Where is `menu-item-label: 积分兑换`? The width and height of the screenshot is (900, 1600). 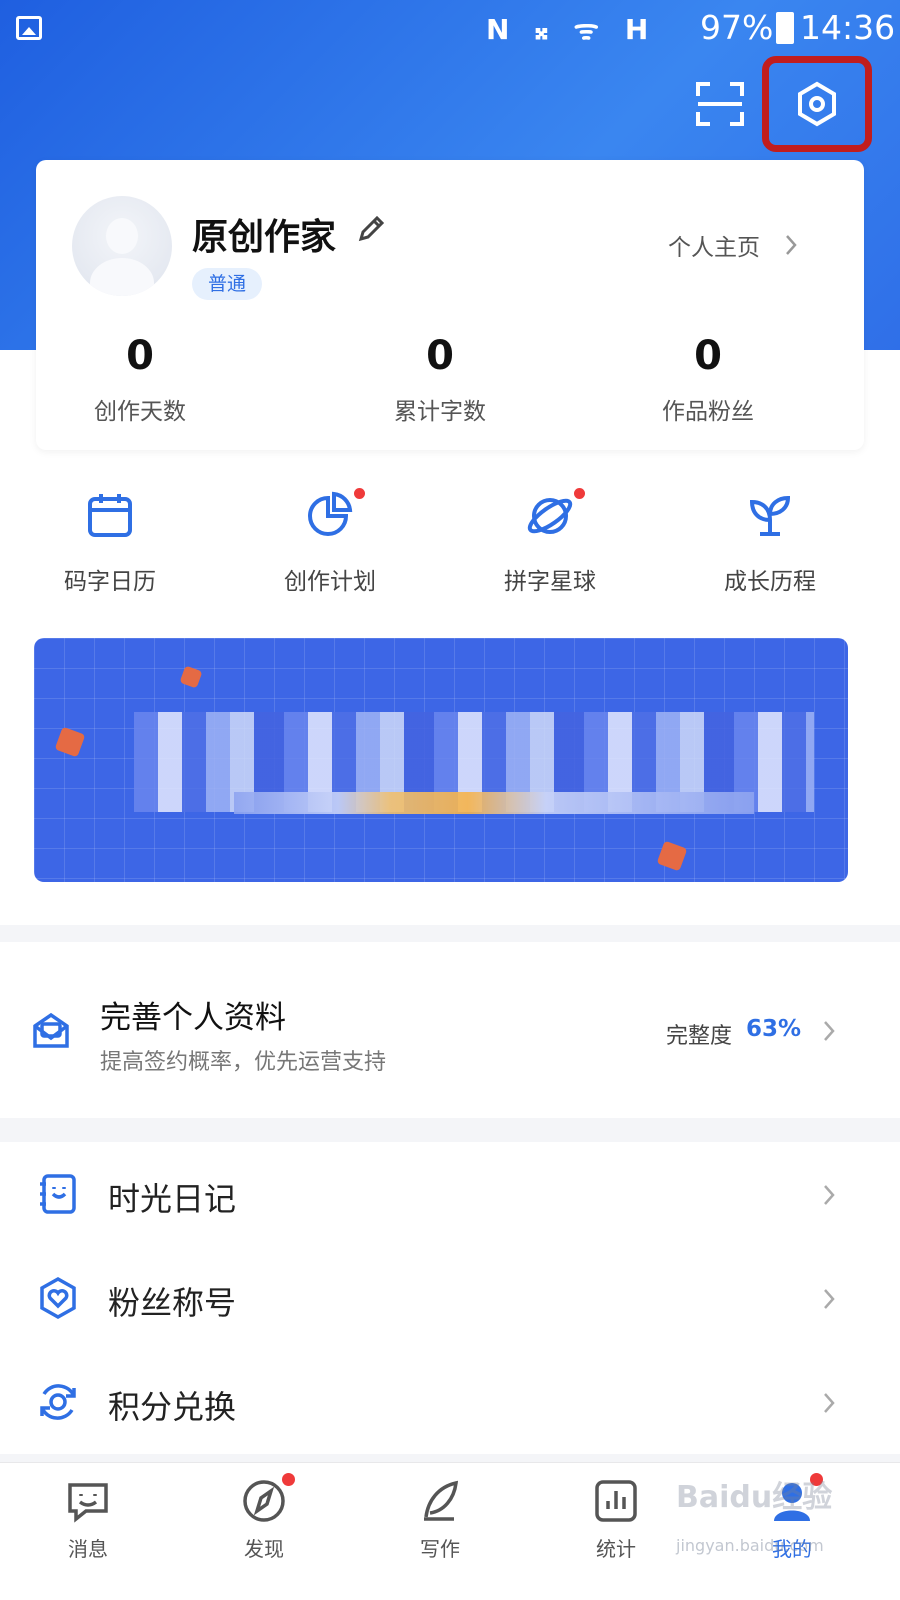
menu-item-label: 积分兑换 is located at coordinates (172, 1407).